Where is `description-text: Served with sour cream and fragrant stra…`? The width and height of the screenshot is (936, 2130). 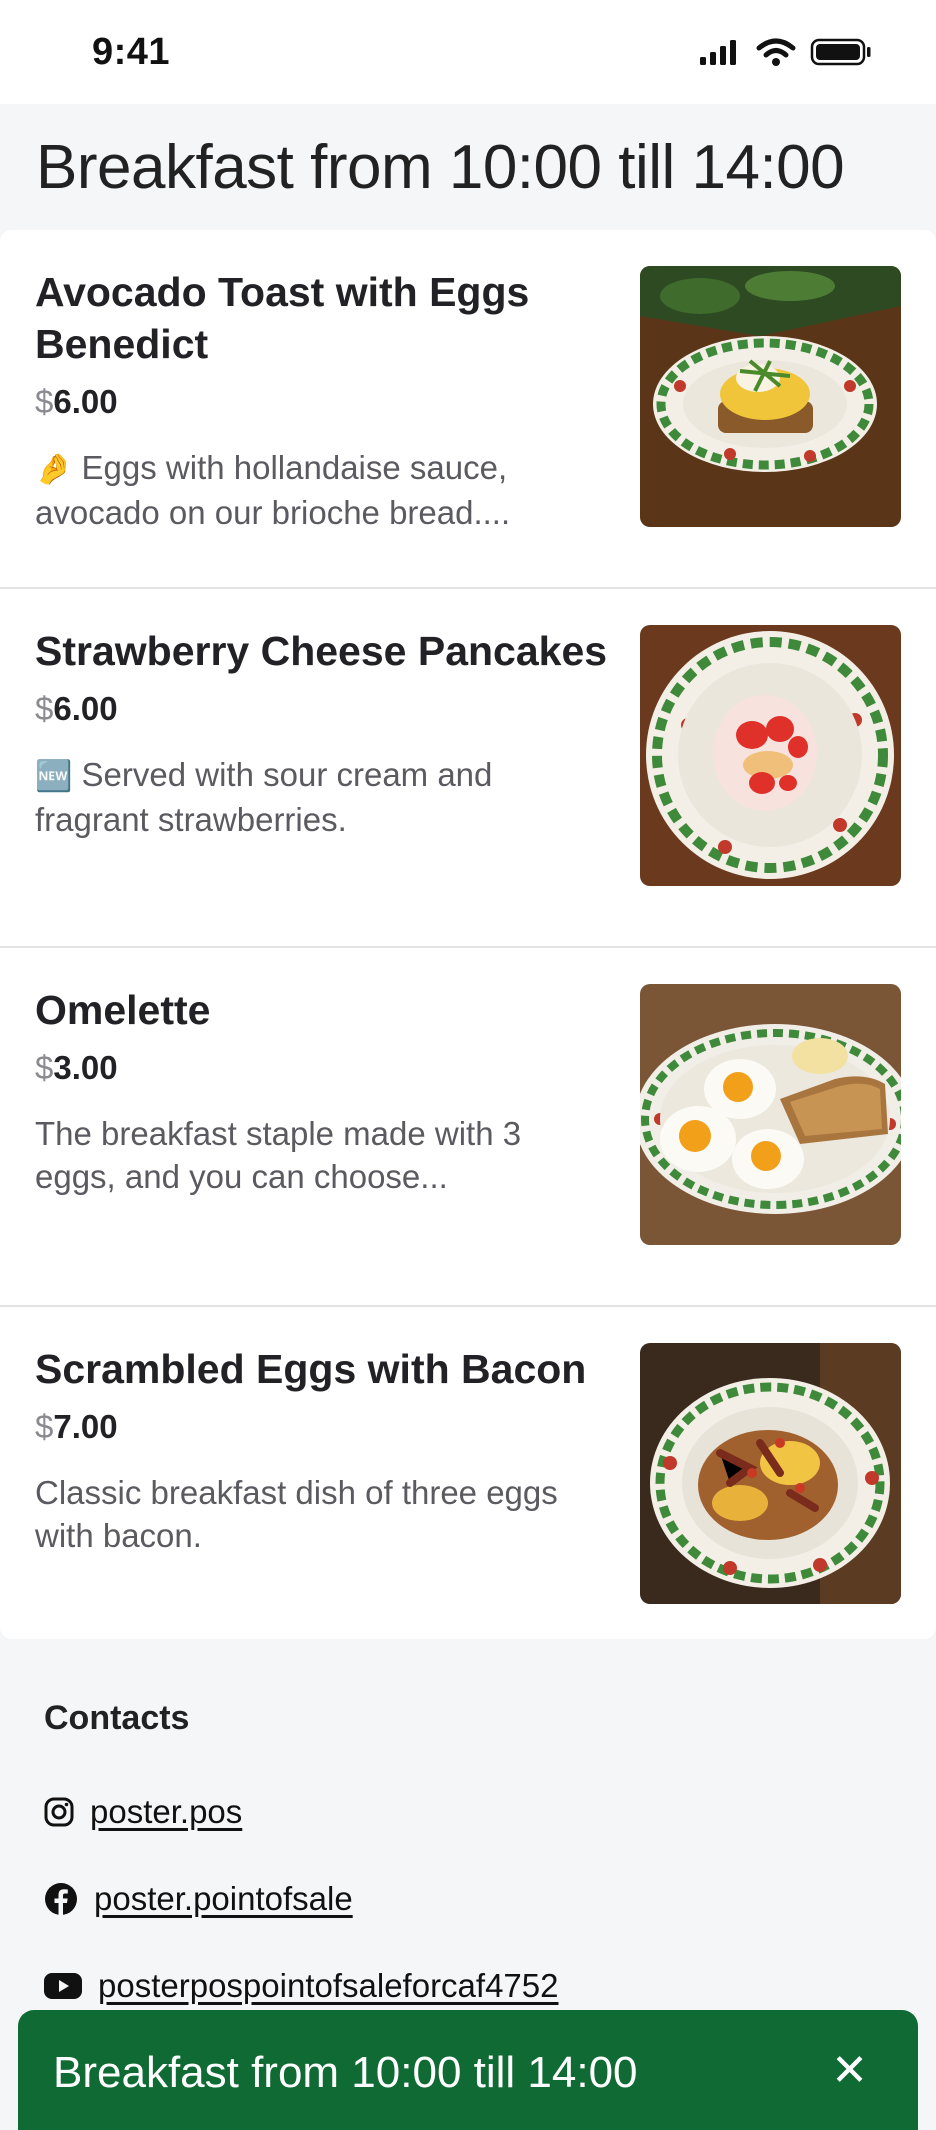
description-text: Served with sour cream and fragrant stra… is located at coordinates (264, 797).